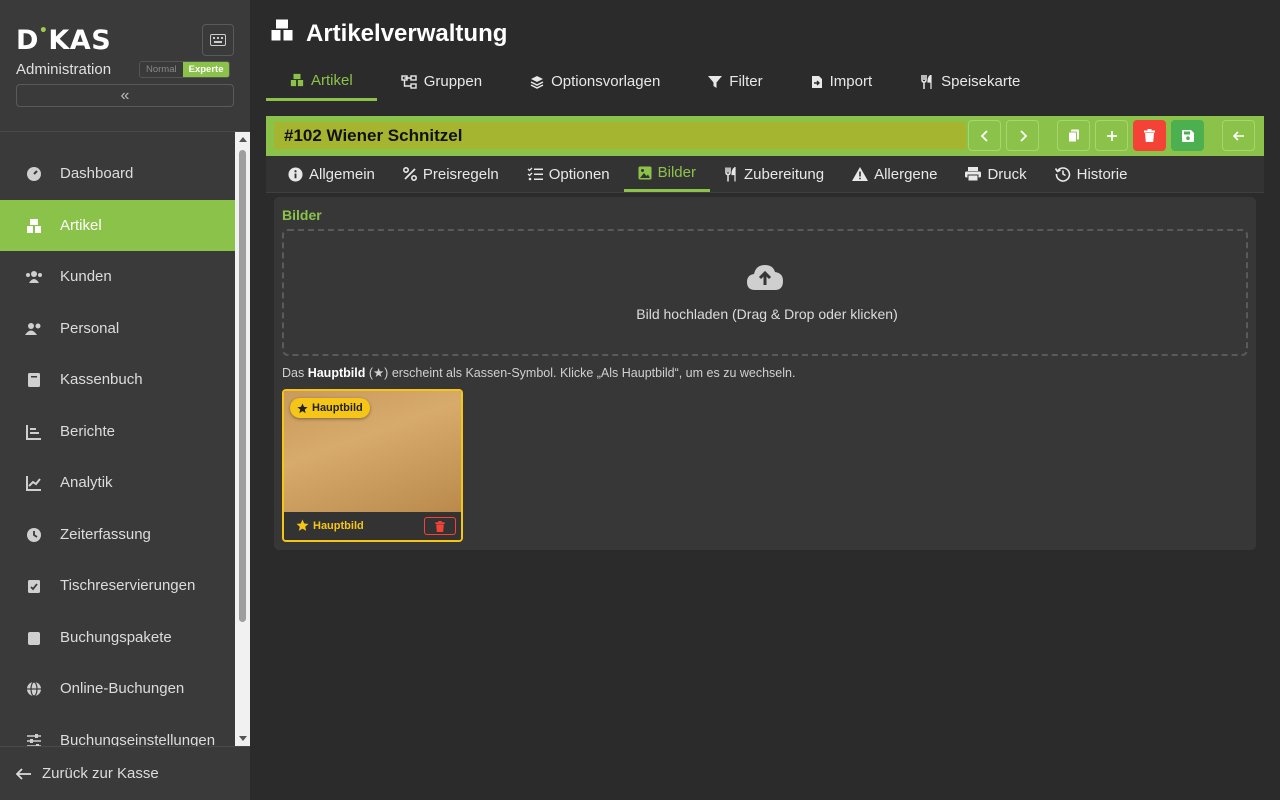 The height and width of the screenshot is (800, 1280). I want to click on sidebar-item-label: Analytik, so click(86, 482).